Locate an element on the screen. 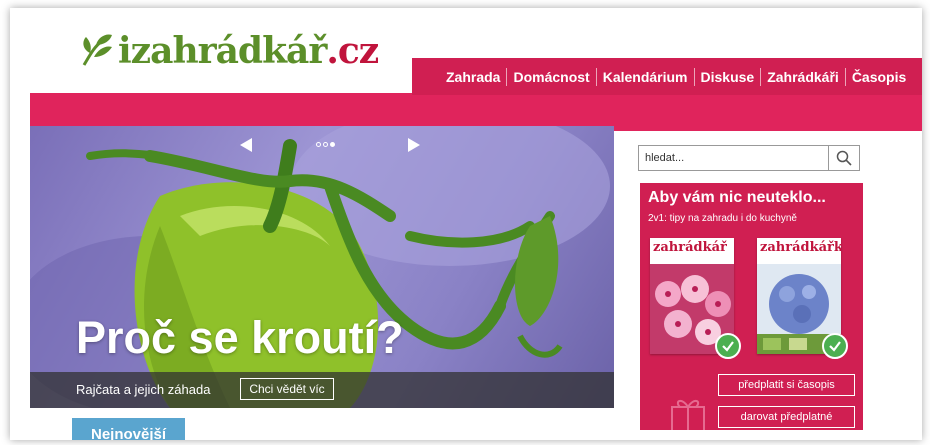 This screenshot has height=445, width=930. search-button is located at coordinates (843, 158).